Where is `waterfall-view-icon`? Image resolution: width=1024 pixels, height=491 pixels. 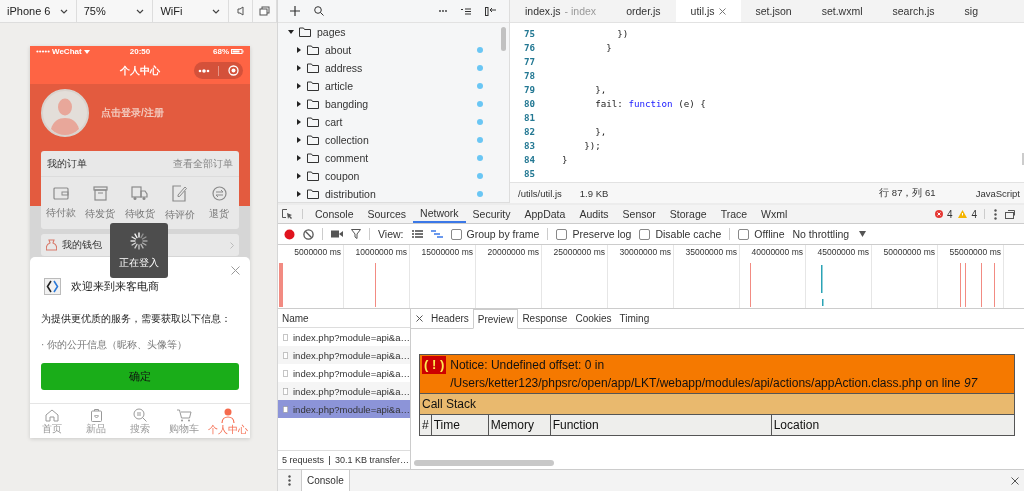 waterfall-view-icon is located at coordinates (436, 234).